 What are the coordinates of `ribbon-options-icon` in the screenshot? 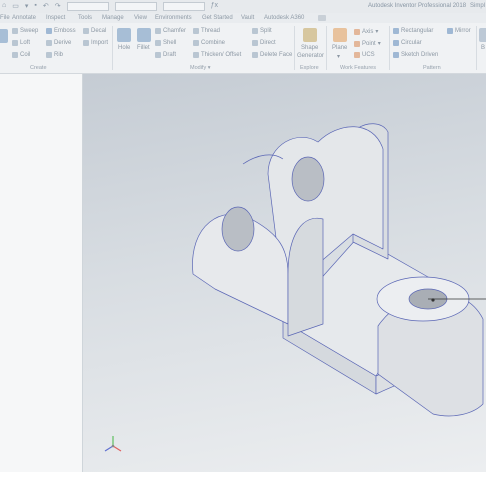 It's located at (322, 18).